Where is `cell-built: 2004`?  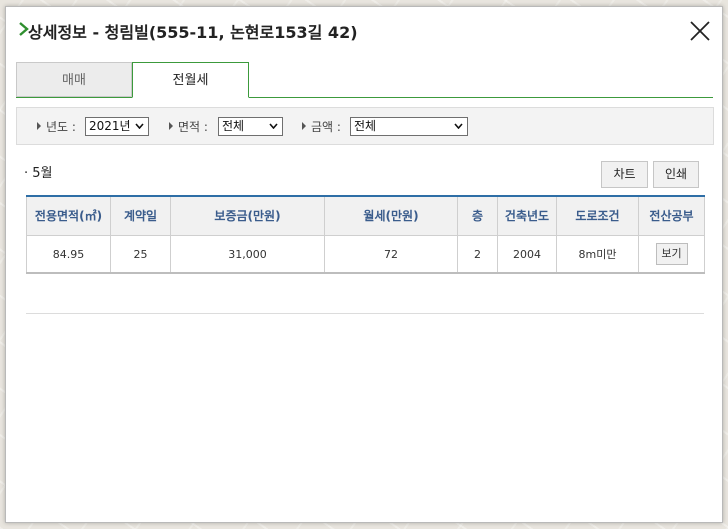 cell-built: 2004 is located at coordinates (527, 254).